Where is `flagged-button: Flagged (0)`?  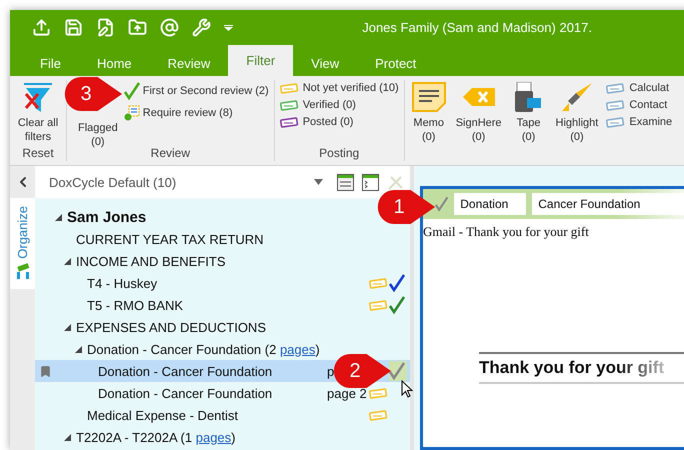 flagged-button: Flagged (0) is located at coordinates (98, 135).